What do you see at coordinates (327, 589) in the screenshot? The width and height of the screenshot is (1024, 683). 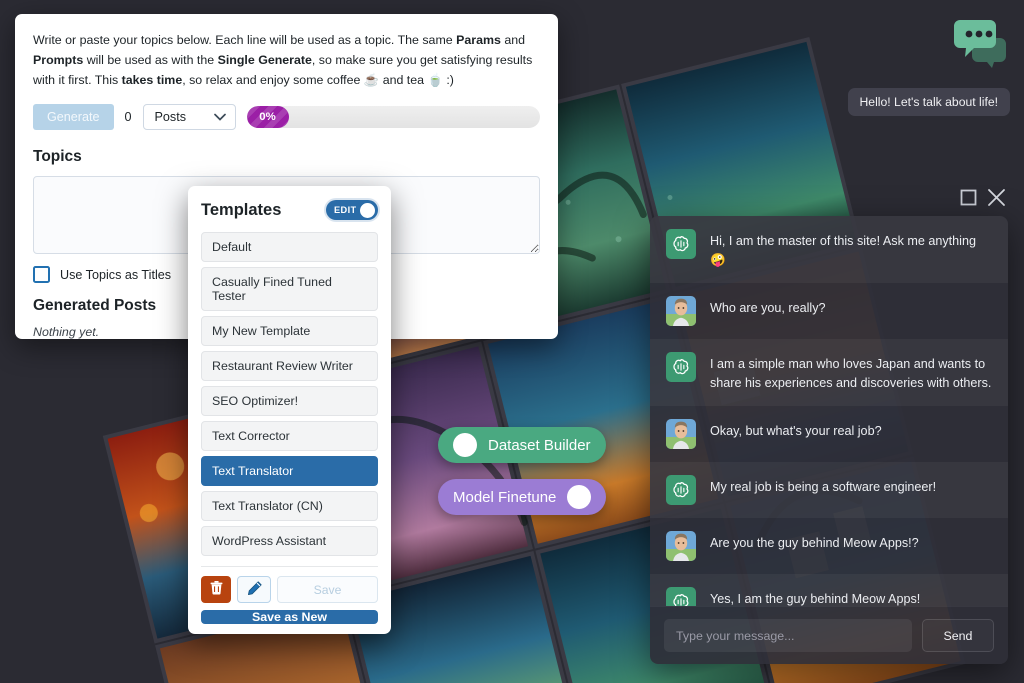 I see `save-template-button: Save` at bounding box center [327, 589].